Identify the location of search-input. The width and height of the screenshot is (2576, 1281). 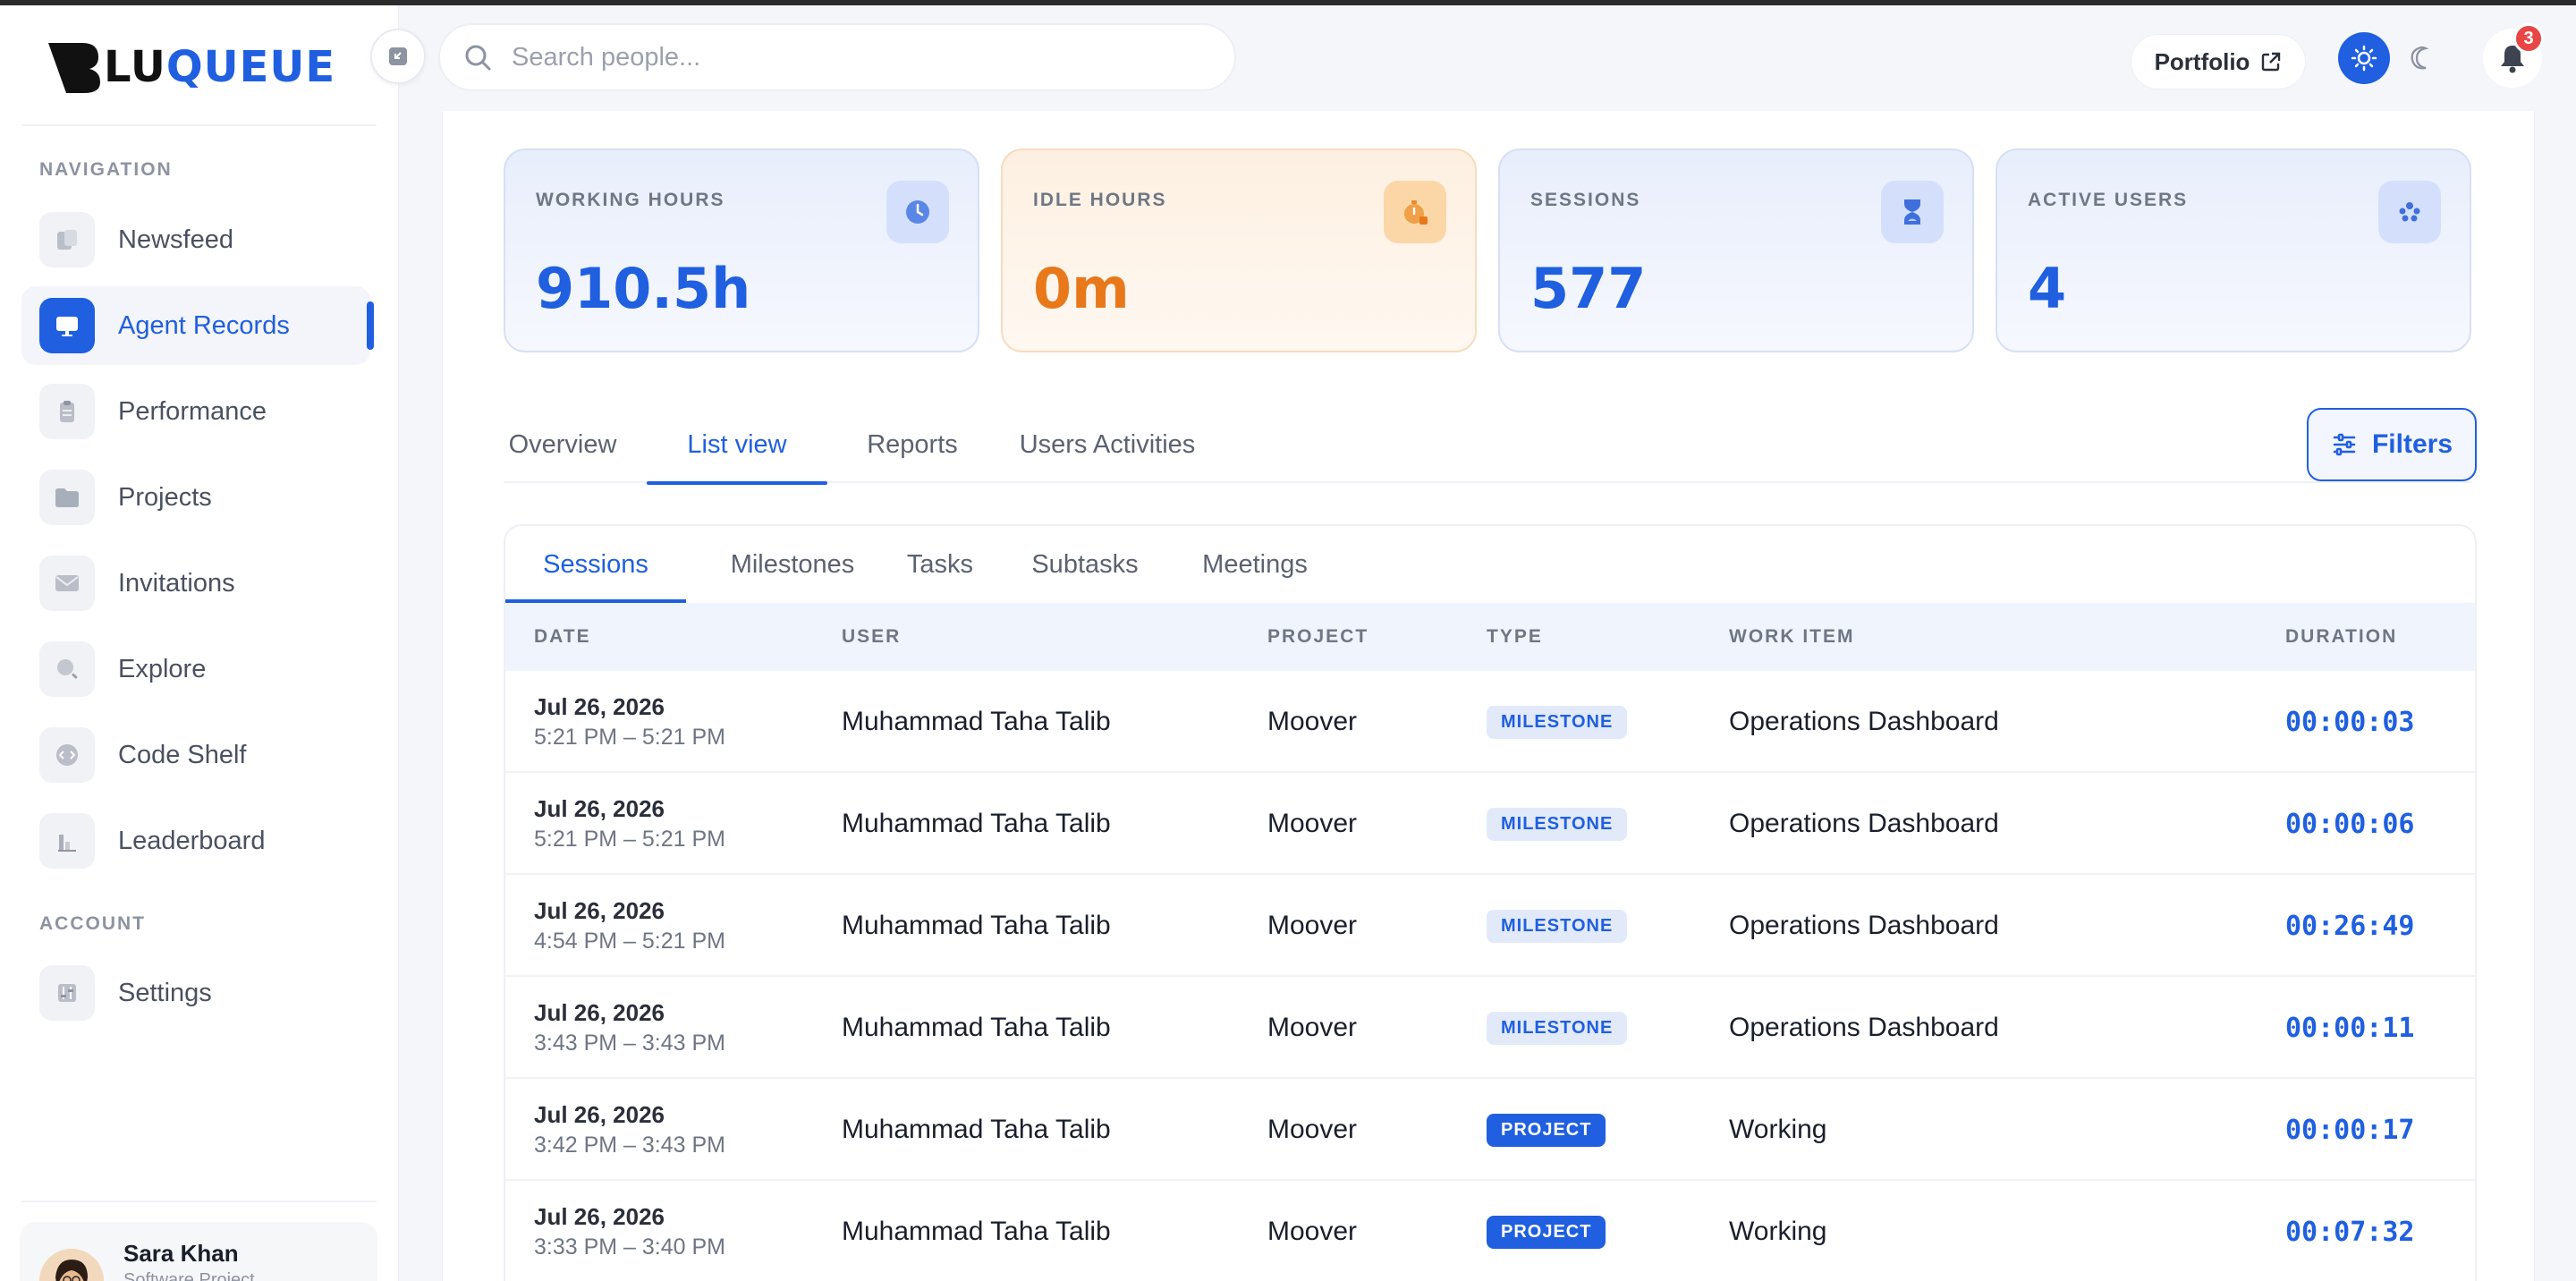
(860, 57).